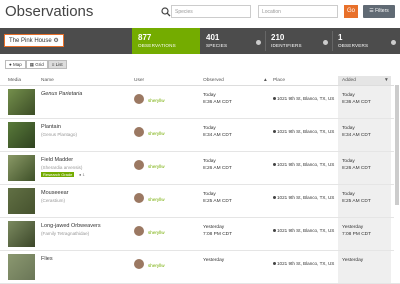 This screenshot has width=400, height=284. I want to click on grid-view-button: ▦ Grid, so click(36, 64).